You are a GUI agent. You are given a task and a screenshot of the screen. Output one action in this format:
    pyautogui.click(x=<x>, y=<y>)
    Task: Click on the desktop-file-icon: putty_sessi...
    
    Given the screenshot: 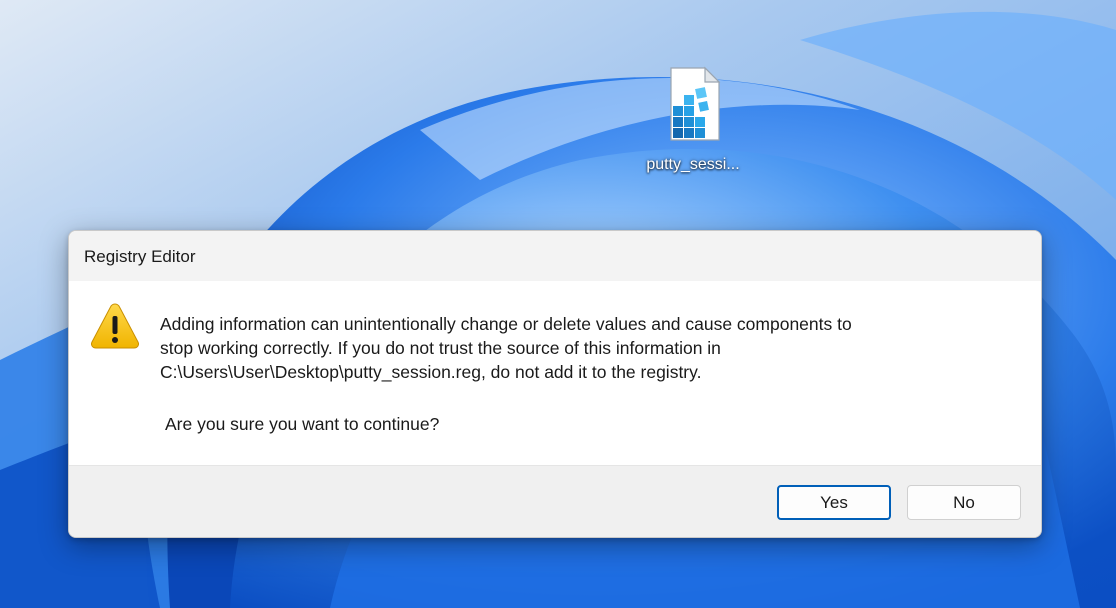 What is the action you would take?
    pyautogui.click(x=693, y=124)
    